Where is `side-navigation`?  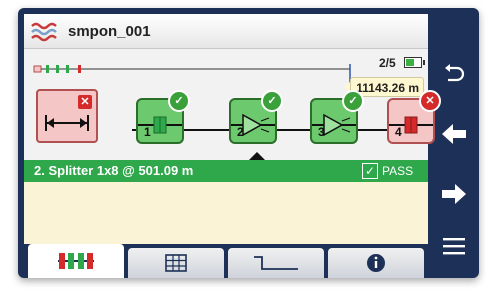
side-navigation is located at coordinates (453, 143).